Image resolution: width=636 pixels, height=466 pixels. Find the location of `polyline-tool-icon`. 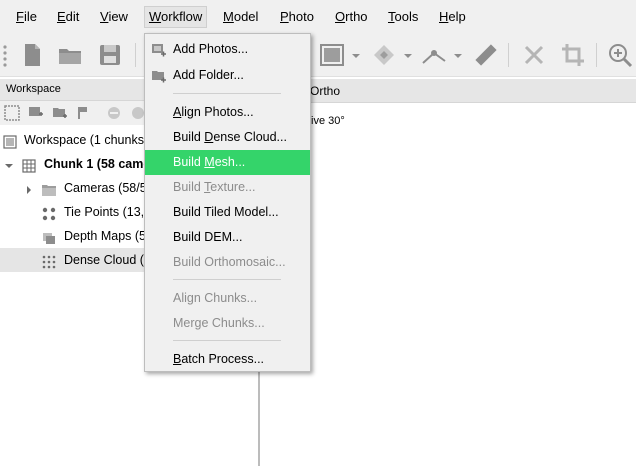

polyline-tool-icon is located at coordinates (434, 55).